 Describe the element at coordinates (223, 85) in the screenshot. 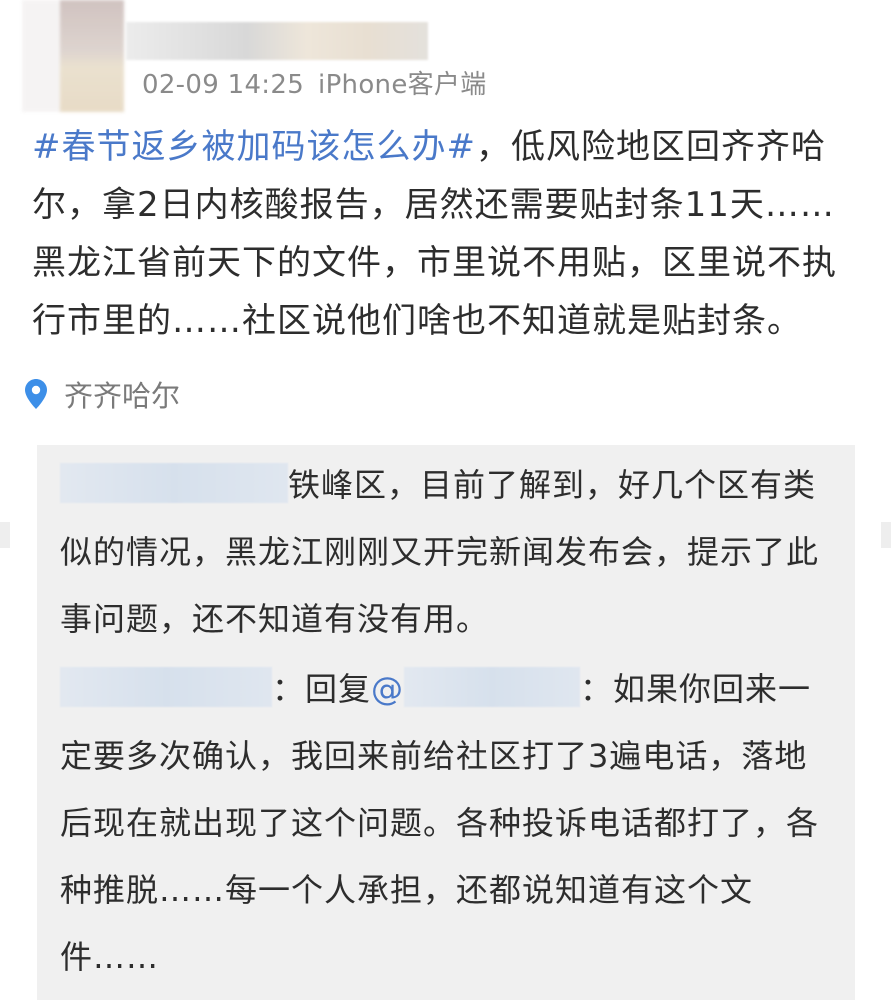

I see `post-timestamp: 02-09 14:25` at that location.